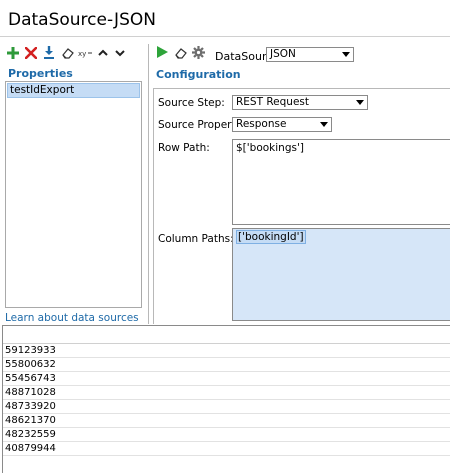 This screenshot has width=450, height=473. What do you see at coordinates (310, 54) in the screenshot?
I see `datasource-select: JSON` at bounding box center [310, 54].